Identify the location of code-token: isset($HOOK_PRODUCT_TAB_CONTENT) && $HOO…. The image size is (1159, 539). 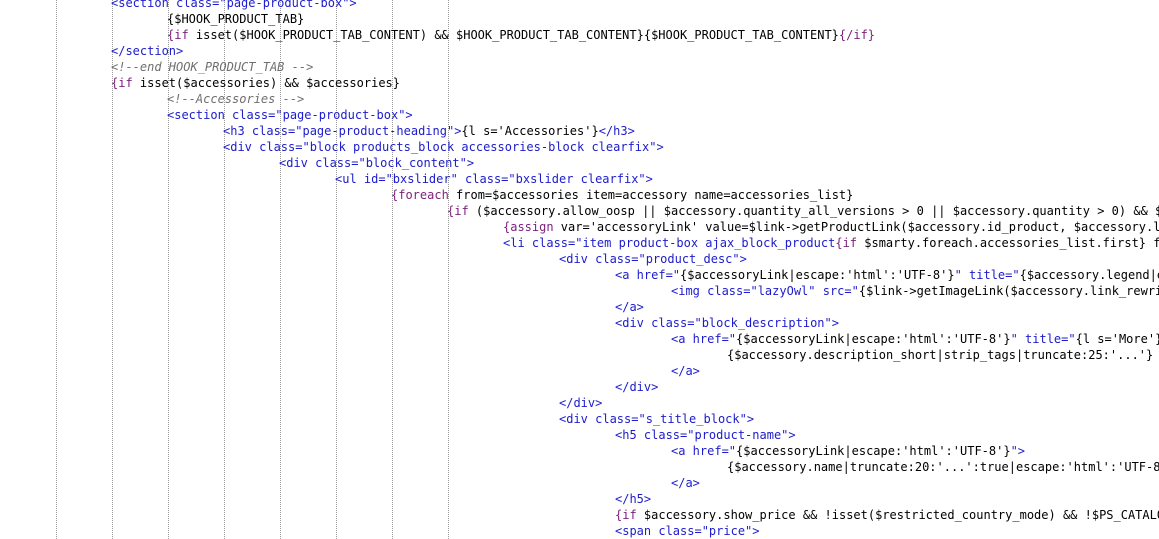
(513, 35).